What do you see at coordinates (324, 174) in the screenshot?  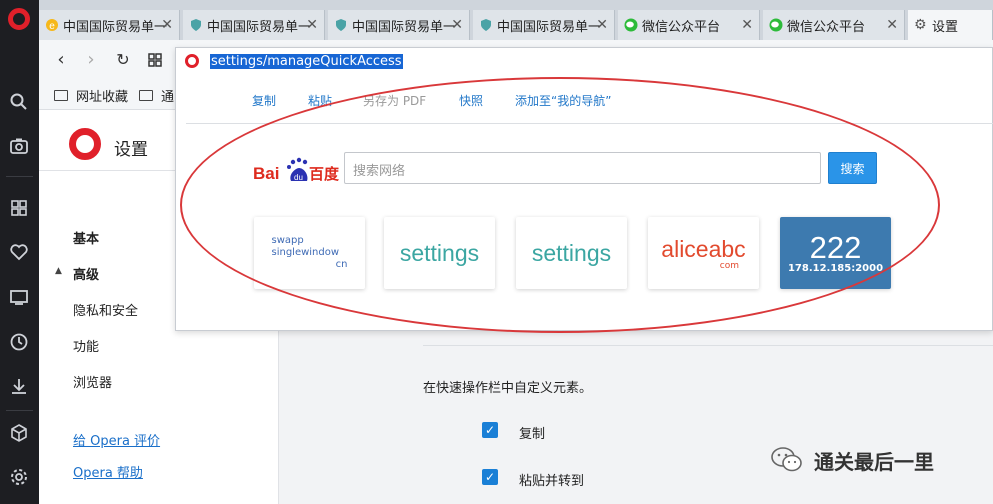 I see `baidu-logo-text: 百度` at bounding box center [324, 174].